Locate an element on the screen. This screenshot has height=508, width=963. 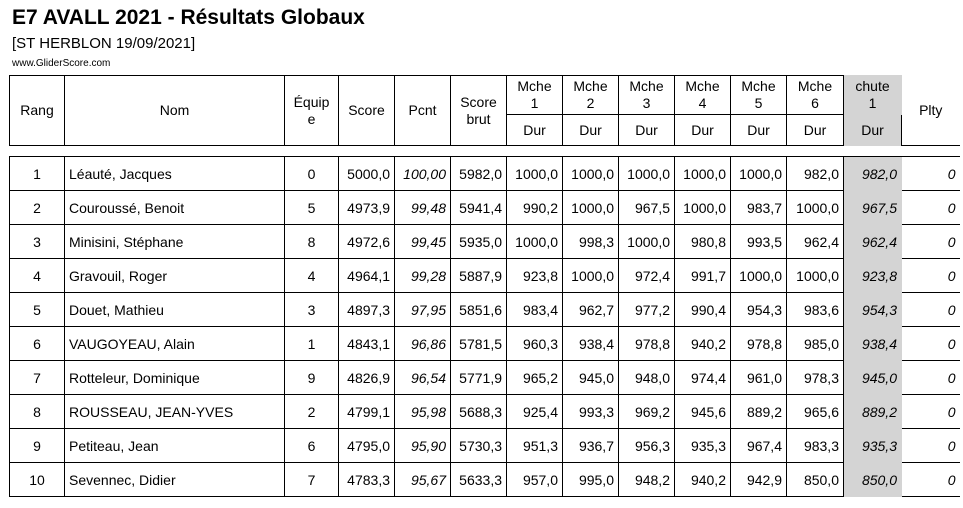
round-2-cell: 938,4 is located at coordinates (590, 343).